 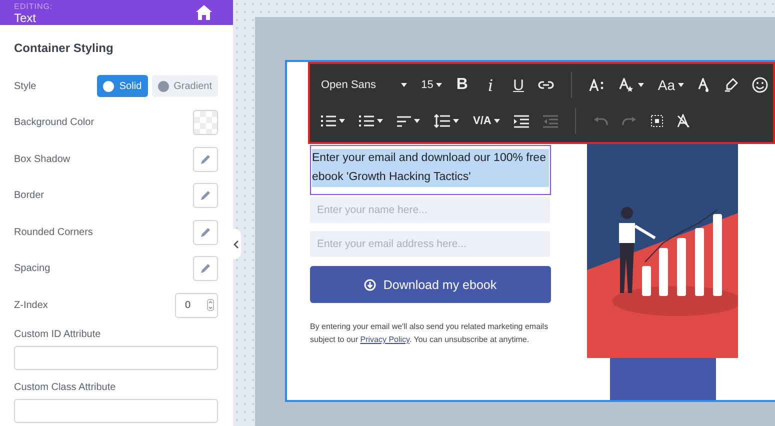 I want to click on setting-label: Rounded Corners, so click(x=53, y=232).